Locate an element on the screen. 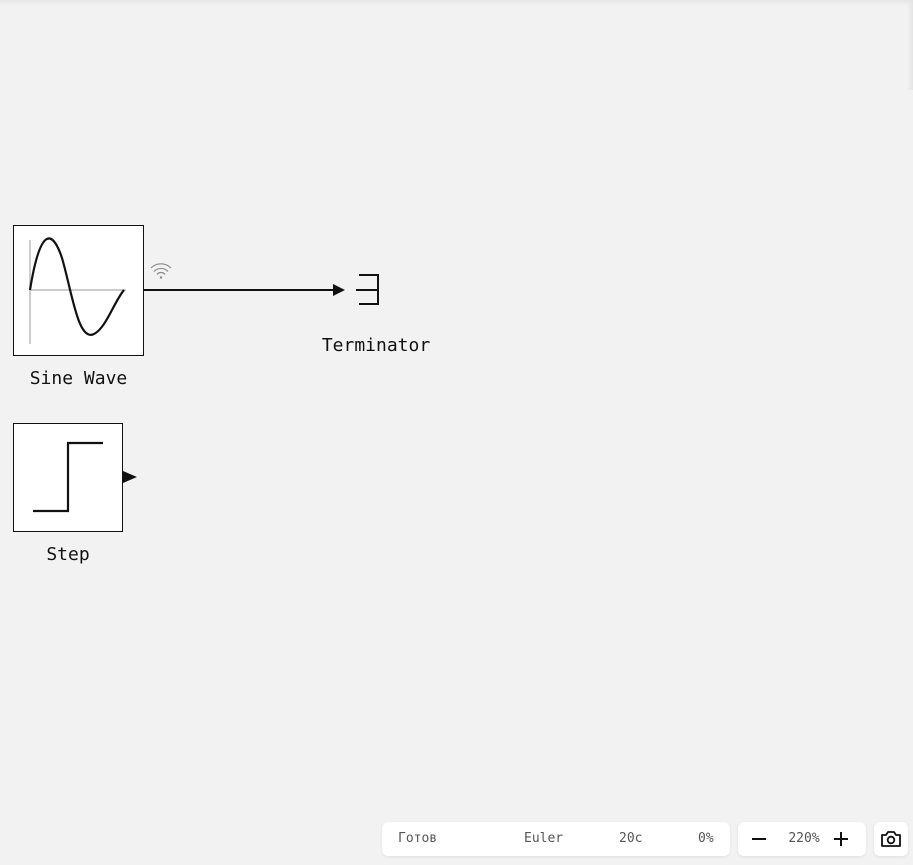 The image size is (913, 865). sine-wave-icon is located at coordinates (77, 290).